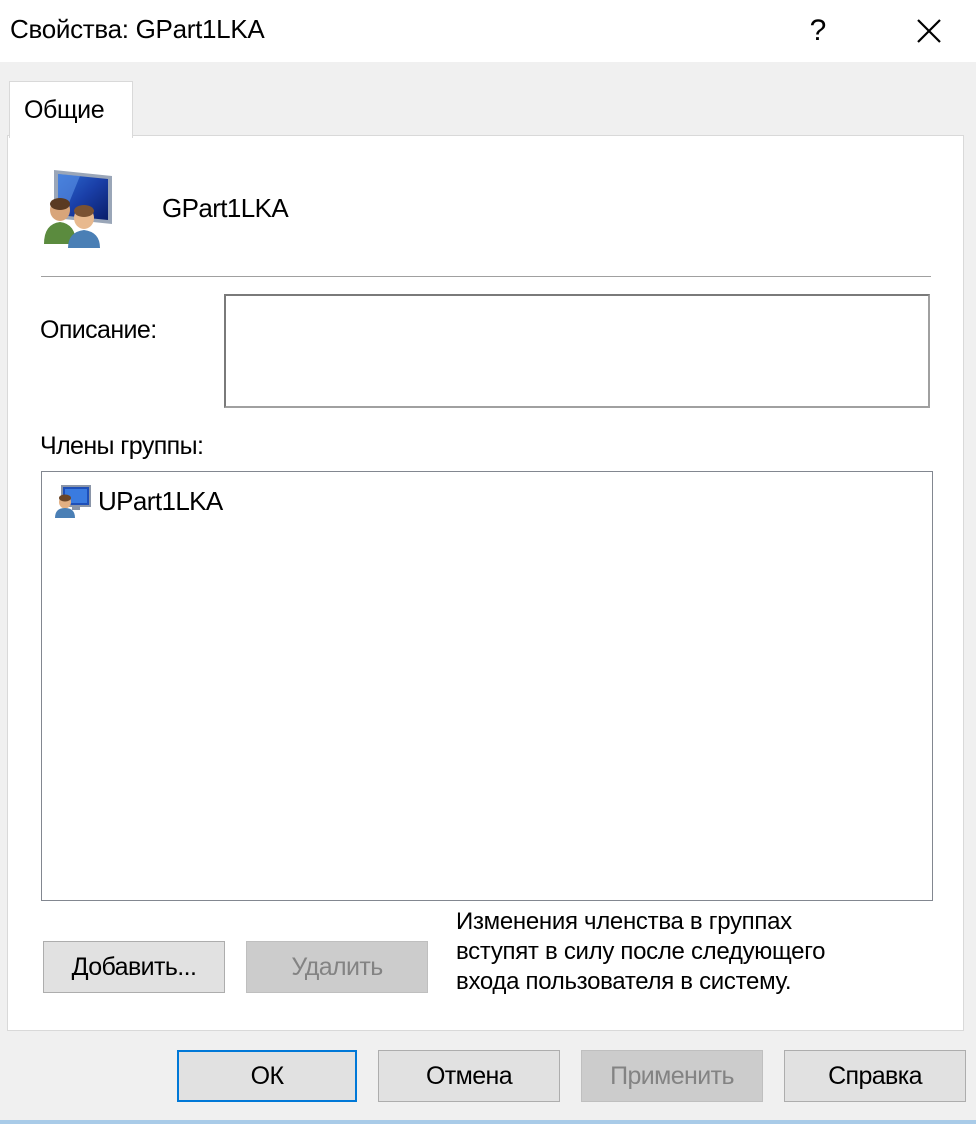  I want to click on description-field, so click(577, 351).